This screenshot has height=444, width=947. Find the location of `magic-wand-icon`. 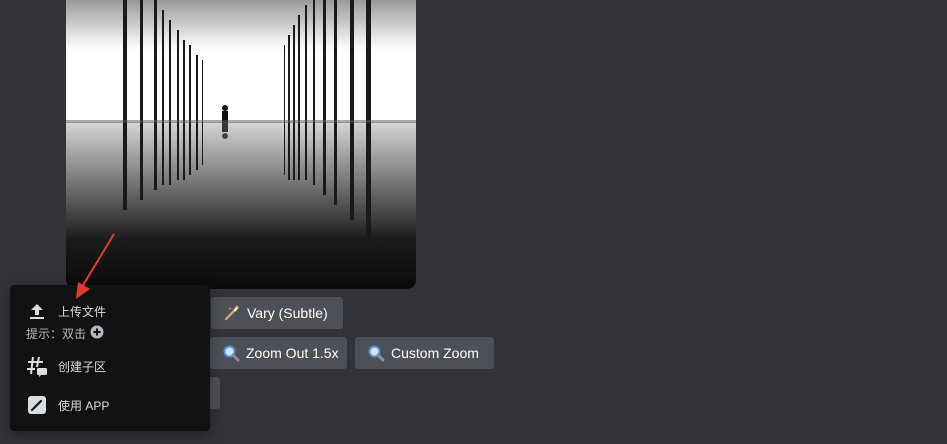

magic-wand-icon is located at coordinates (232, 313).